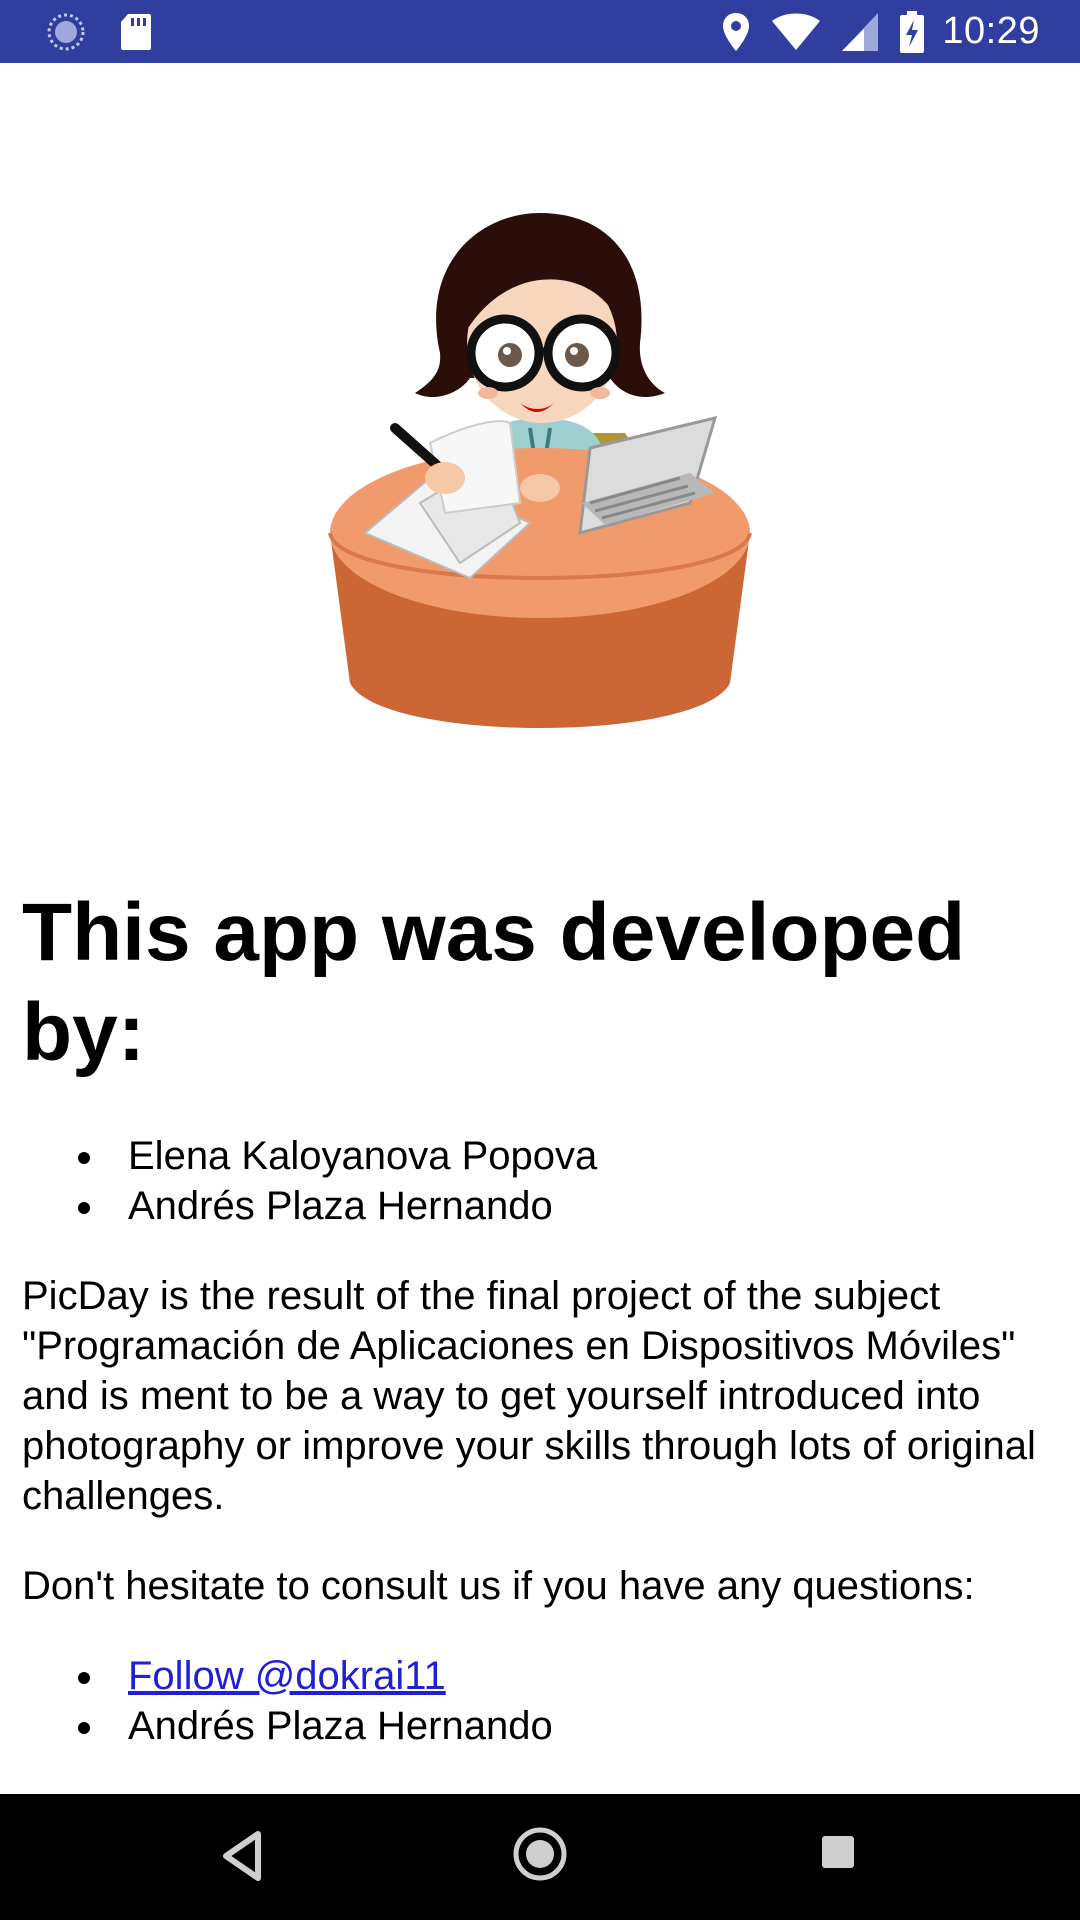 The height and width of the screenshot is (1920, 1080). What do you see at coordinates (540, 1854) in the screenshot?
I see `home-icon` at bounding box center [540, 1854].